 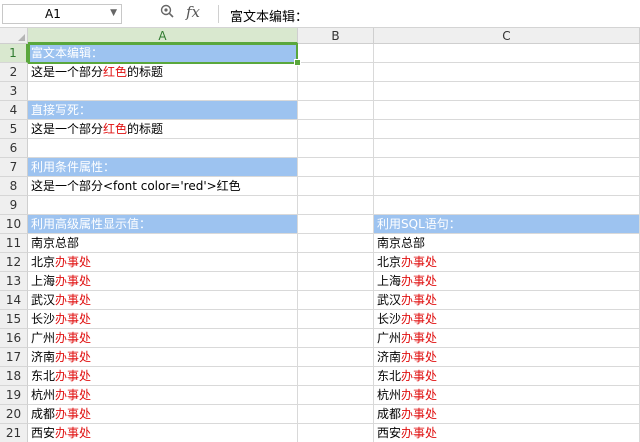 I want to click on cell-c12: 北京办事处, so click(x=507, y=262).